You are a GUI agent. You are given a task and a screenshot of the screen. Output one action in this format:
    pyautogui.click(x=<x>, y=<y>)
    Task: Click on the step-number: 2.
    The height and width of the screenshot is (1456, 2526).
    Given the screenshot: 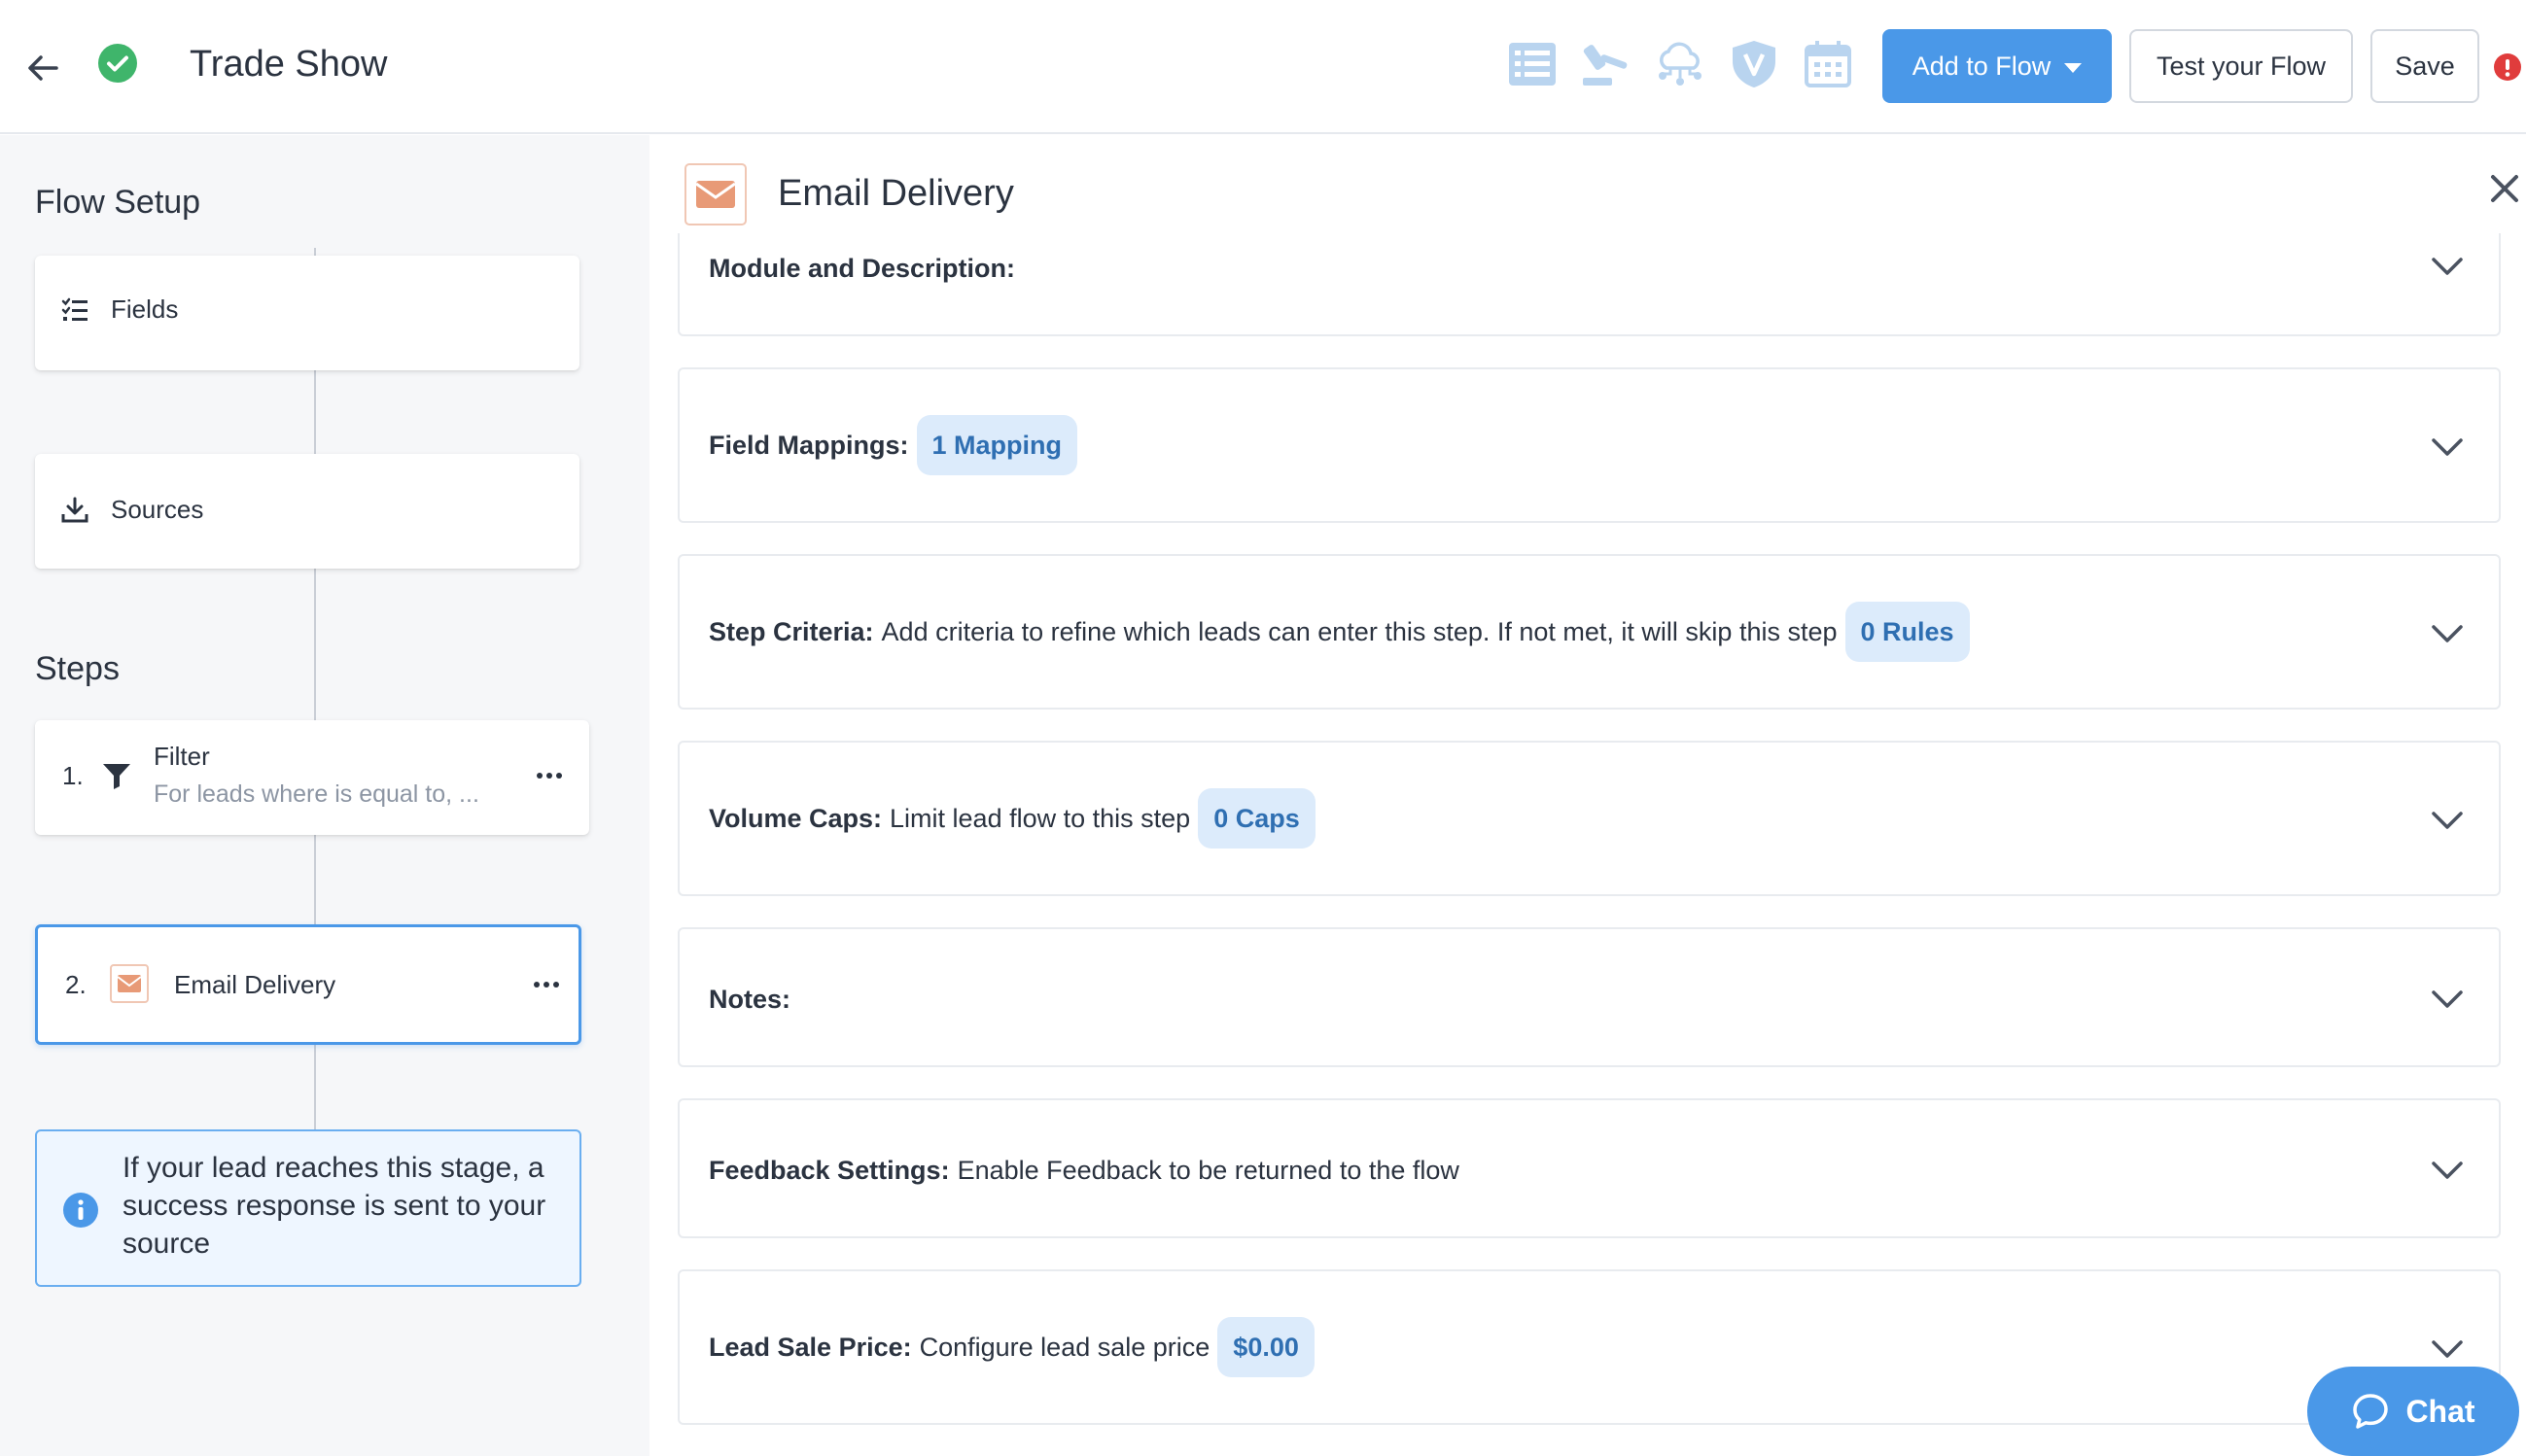 What is the action you would take?
    pyautogui.click(x=76, y=984)
    